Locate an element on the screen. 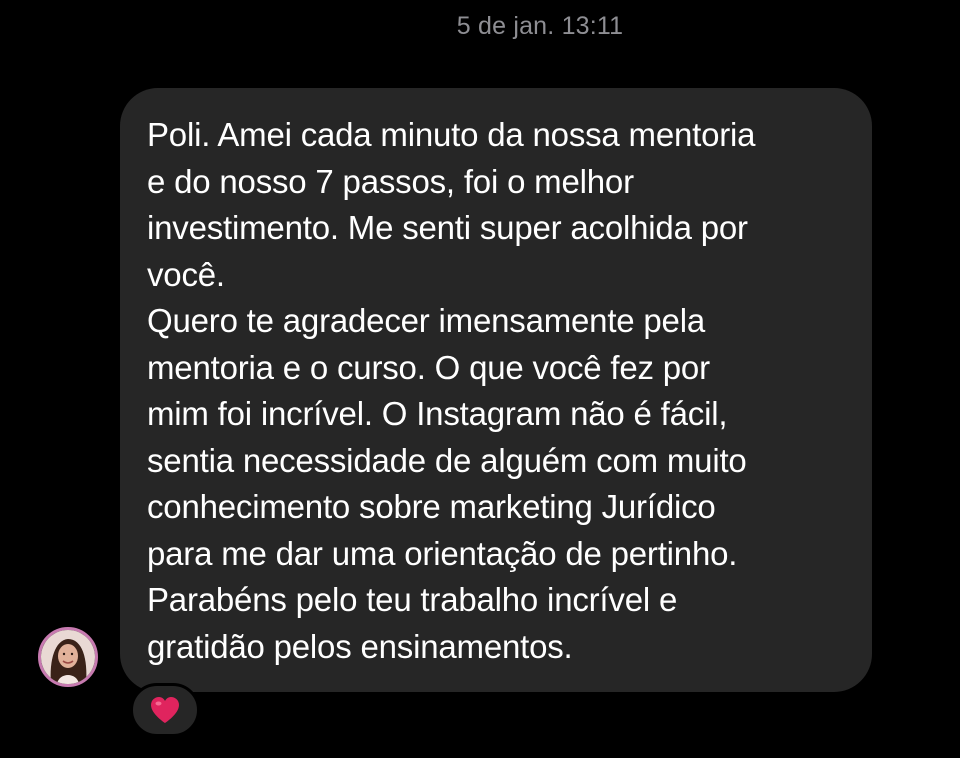 The height and width of the screenshot is (758, 960). sender-avatar is located at coordinates (68, 657).